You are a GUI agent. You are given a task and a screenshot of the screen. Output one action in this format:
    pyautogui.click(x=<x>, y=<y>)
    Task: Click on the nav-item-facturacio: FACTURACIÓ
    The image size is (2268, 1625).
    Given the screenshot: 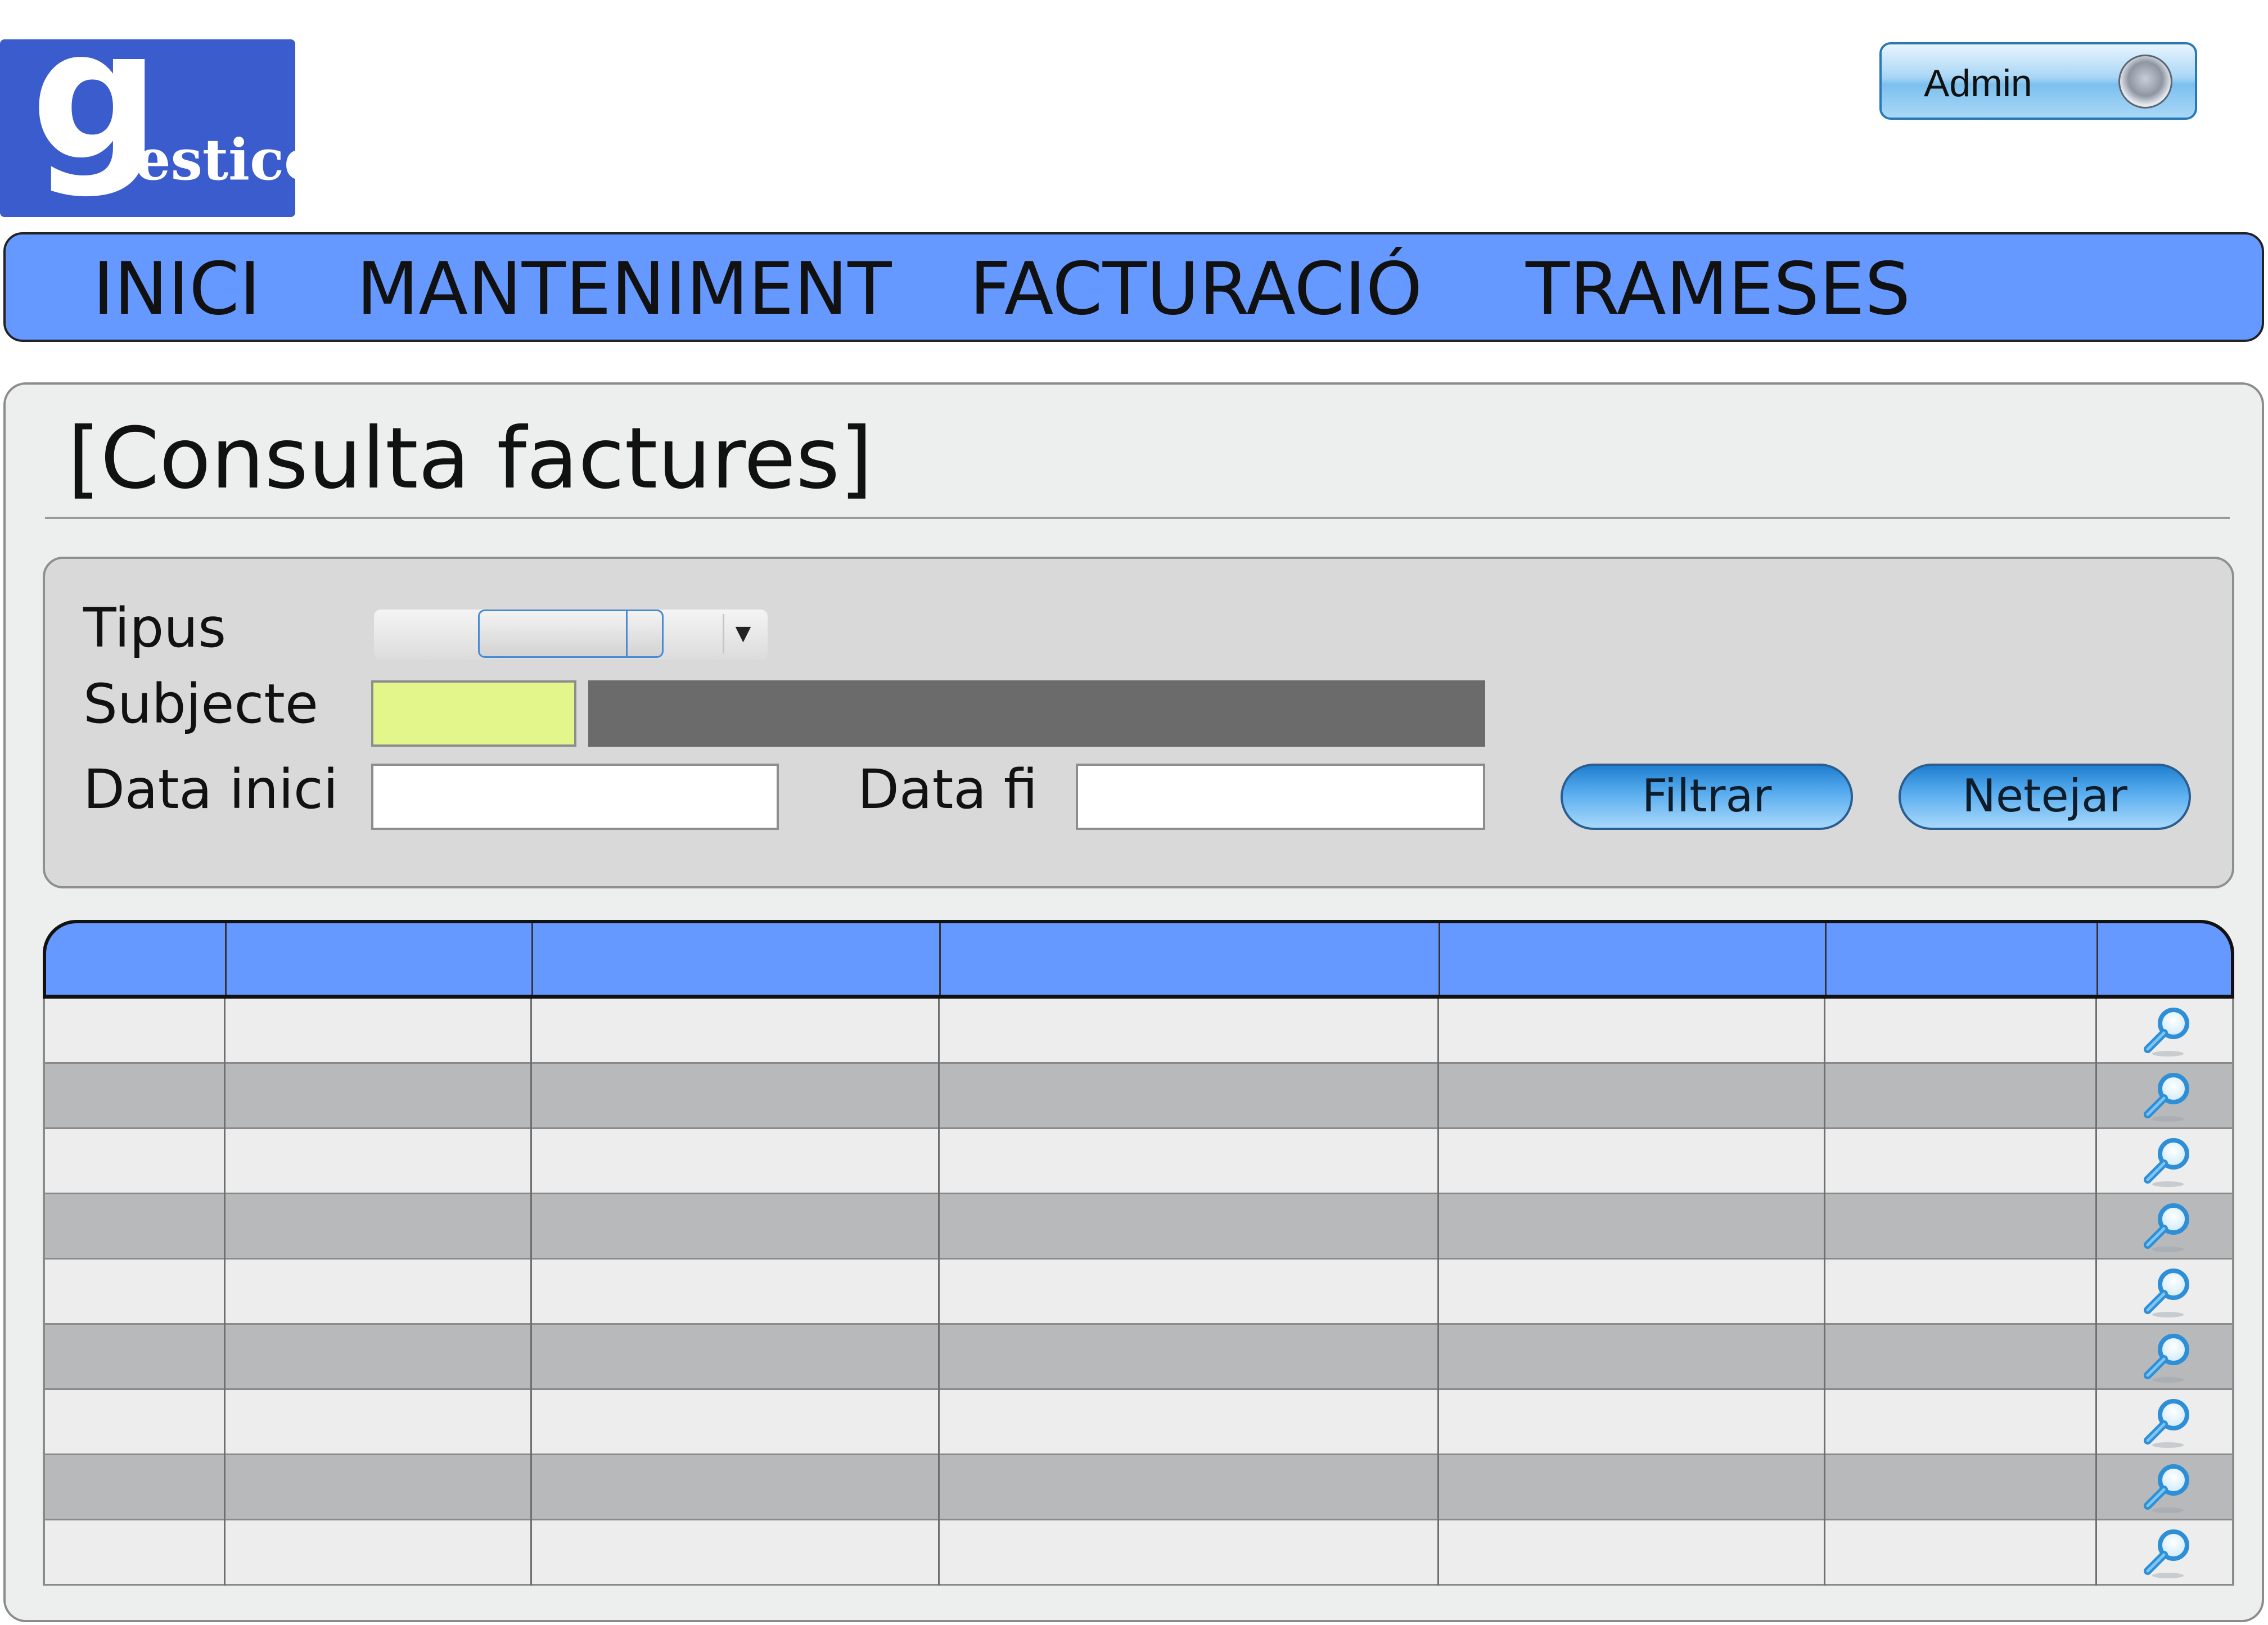 What is the action you would take?
    pyautogui.click(x=1196, y=289)
    